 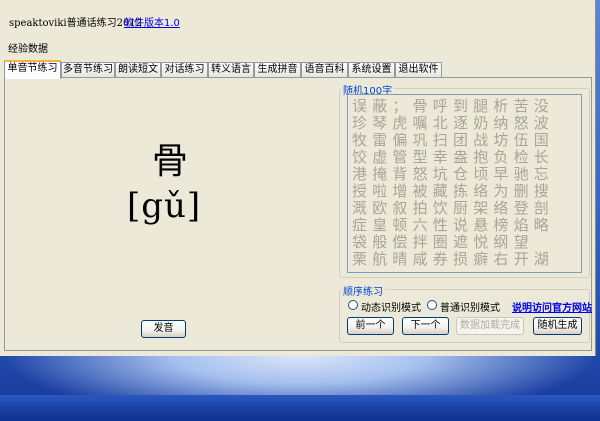 I want to click on character-row: 误蔽；骨呼到腿析苦没, so click(x=453, y=106).